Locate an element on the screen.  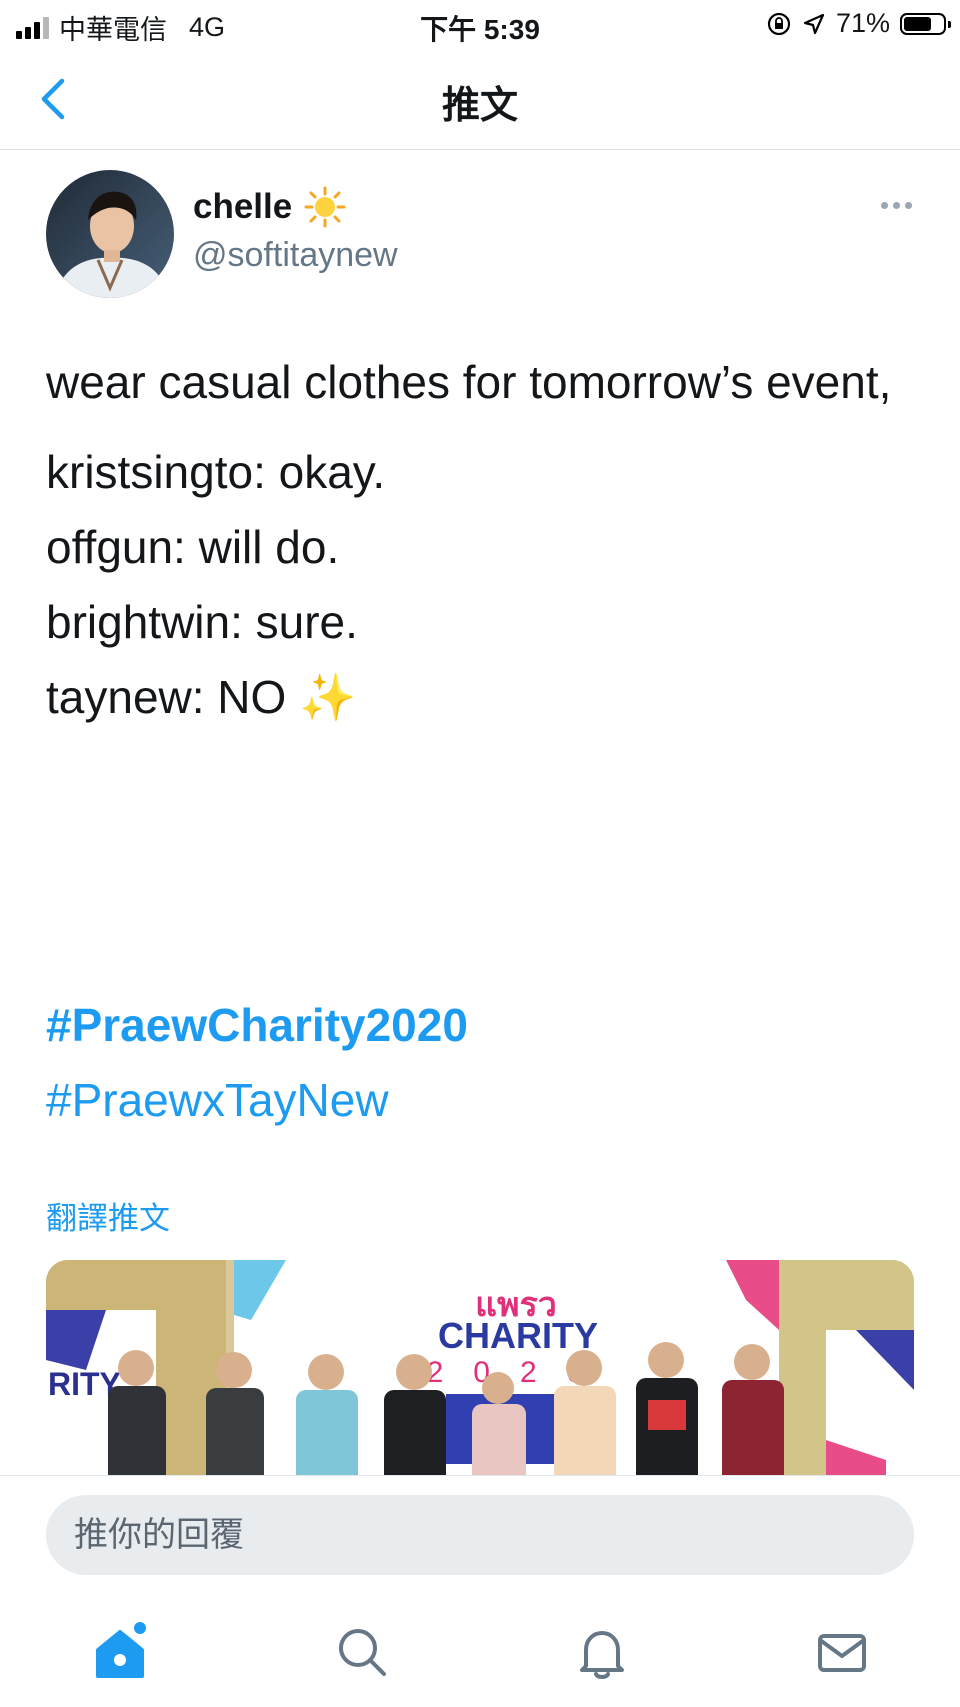
mail-icon is located at coordinates (842, 1653).